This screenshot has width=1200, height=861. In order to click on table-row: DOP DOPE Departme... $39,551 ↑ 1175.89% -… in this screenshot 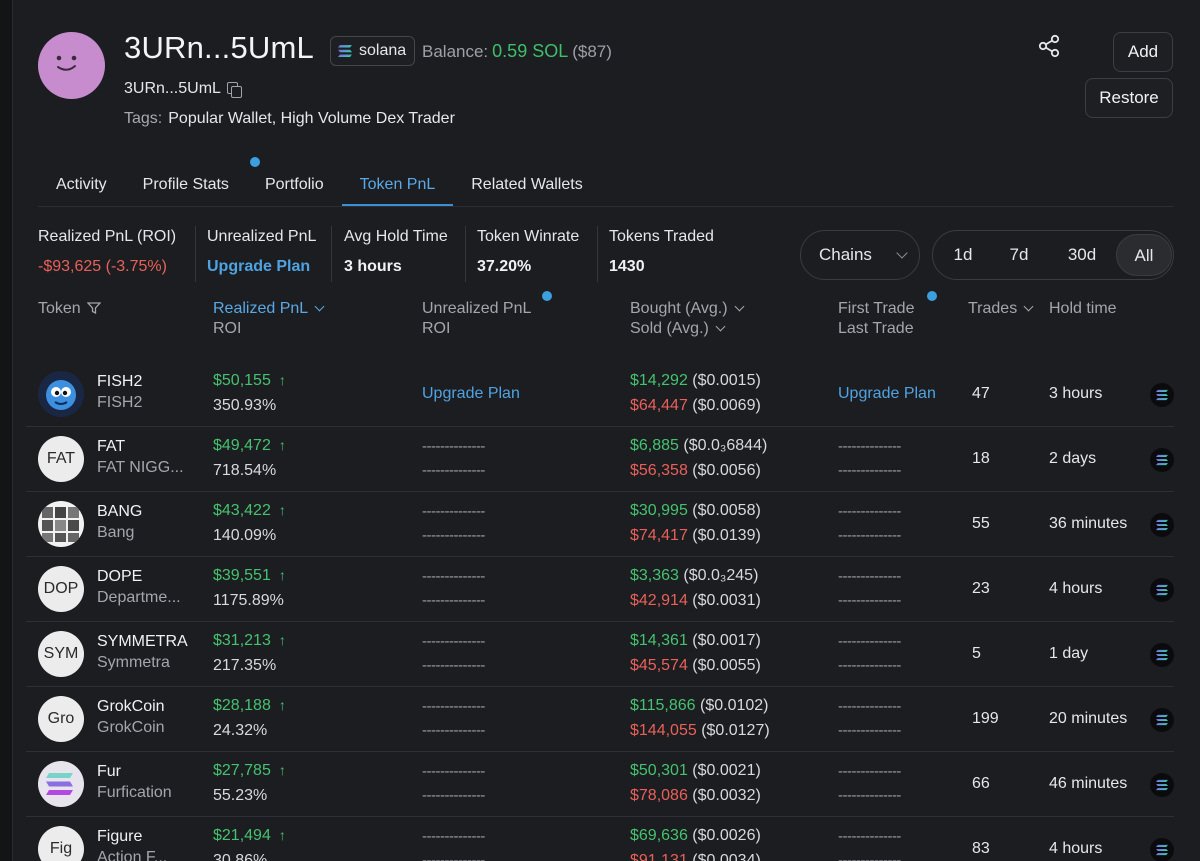, I will do `click(600, 589)`.